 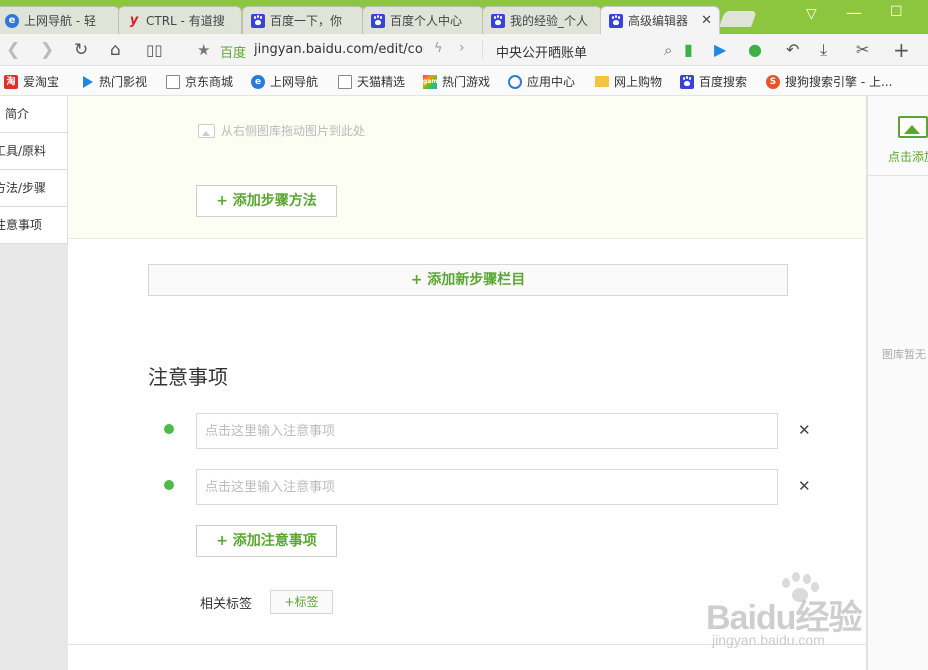 What do you see at coordinates (371, 81) in the screenshot?
I see `bookmark-tmall: 天猫精选` at bounding box center [371, 81].